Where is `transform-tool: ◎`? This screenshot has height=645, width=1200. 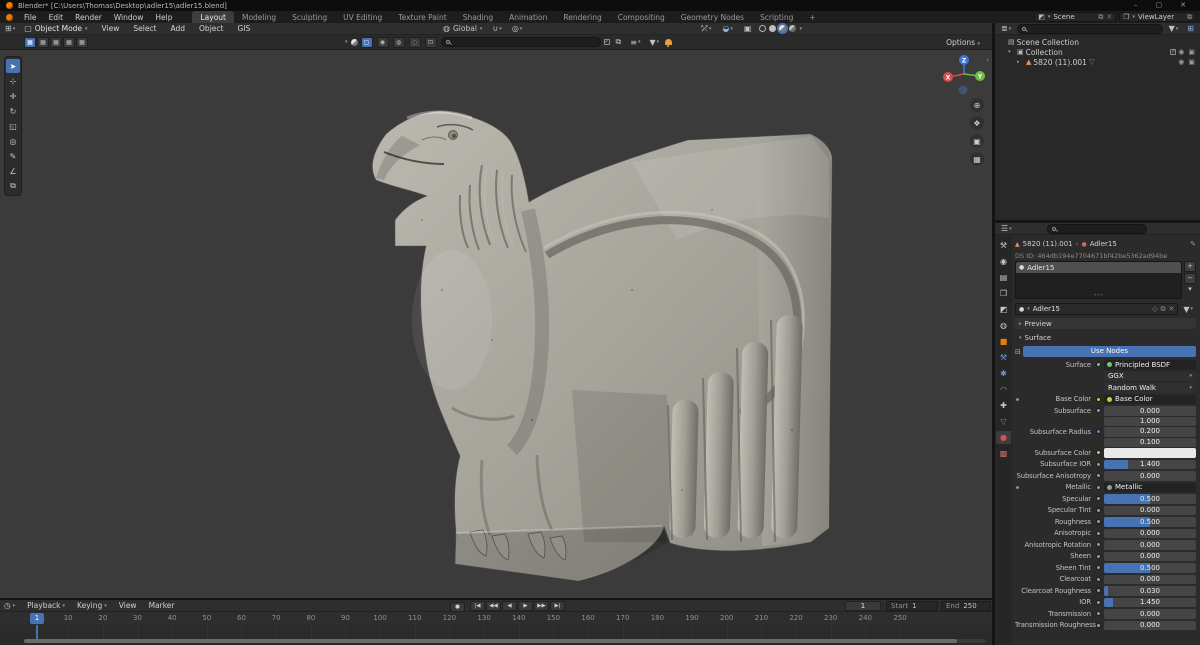 transform-tool: ◎ is located at coordinates (13, 141).